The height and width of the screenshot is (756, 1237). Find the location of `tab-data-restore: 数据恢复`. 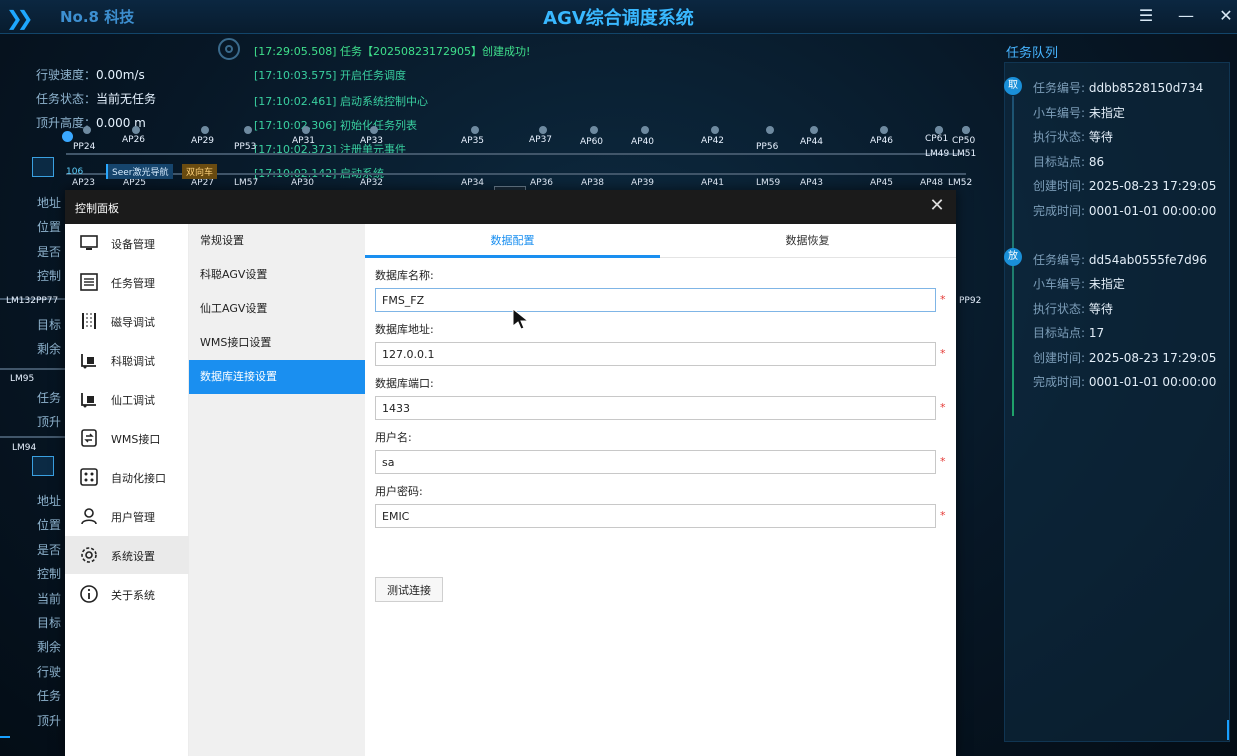

tab-data-restore: 数据恢复 is located at coordinates (807, 241).